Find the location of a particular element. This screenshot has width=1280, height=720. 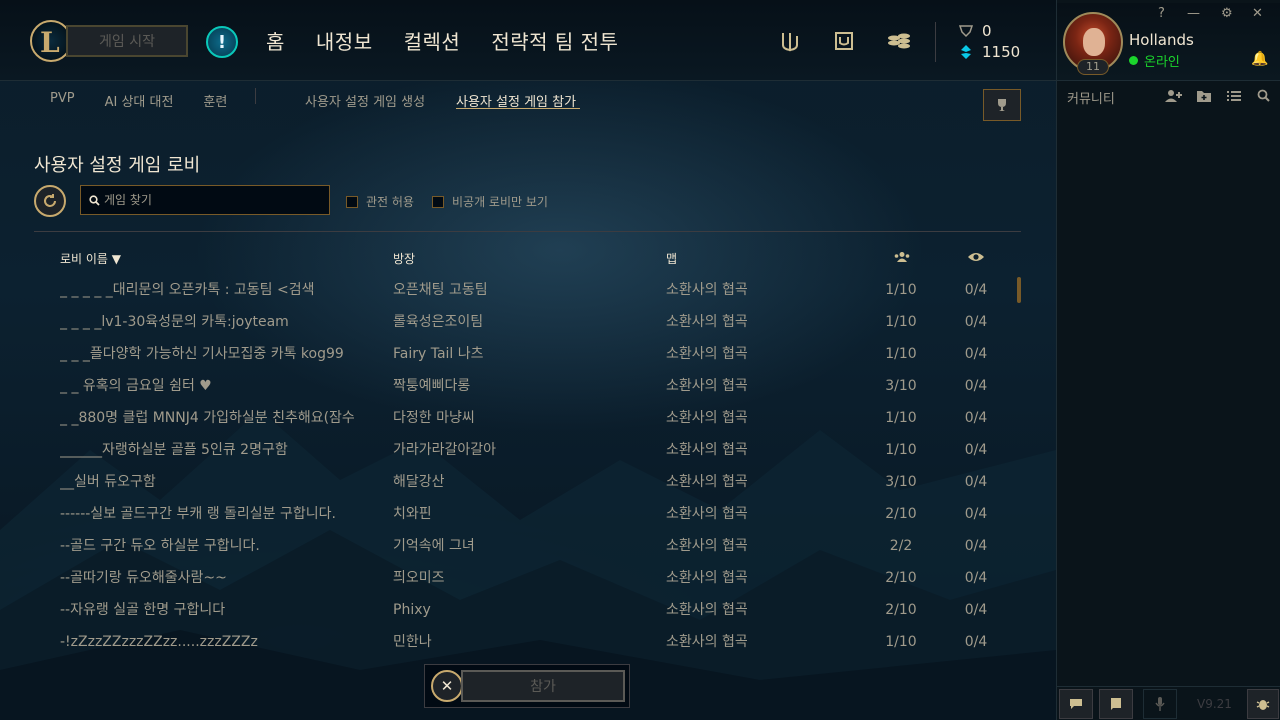

search-friends-icon is located at coordinates (1263, 95).